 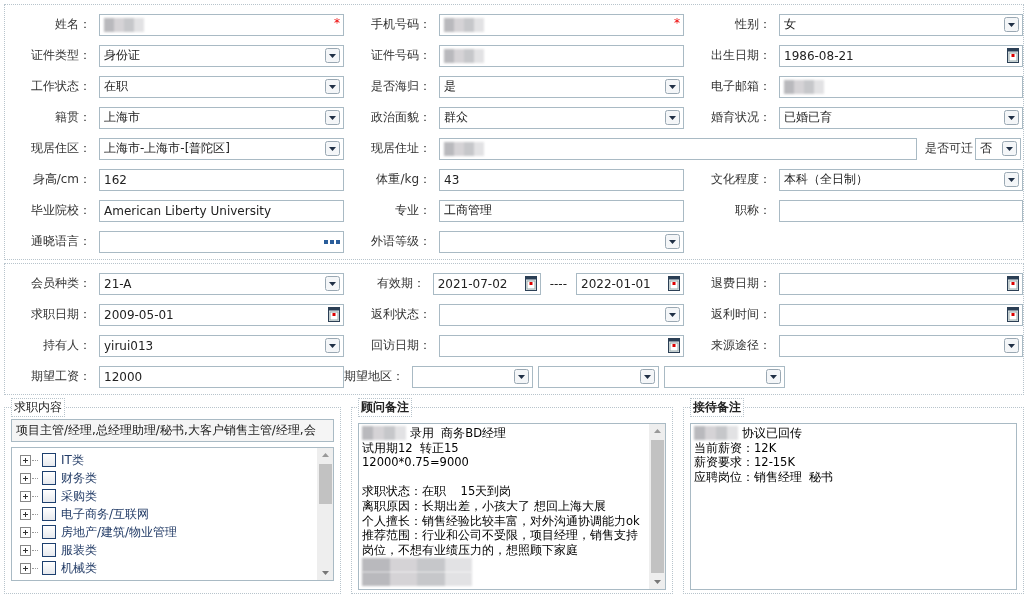 I want to click on dropdown-field: 是, so click(x=561, y=86).